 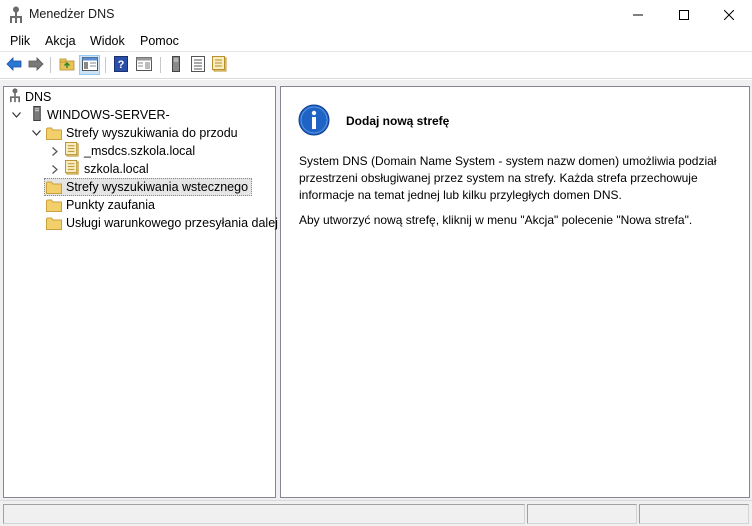 What do you see at coordinates (72, 14) in the screenshot?
I see `window-title: Menedżer DNS` at bounding box center [72, 14].